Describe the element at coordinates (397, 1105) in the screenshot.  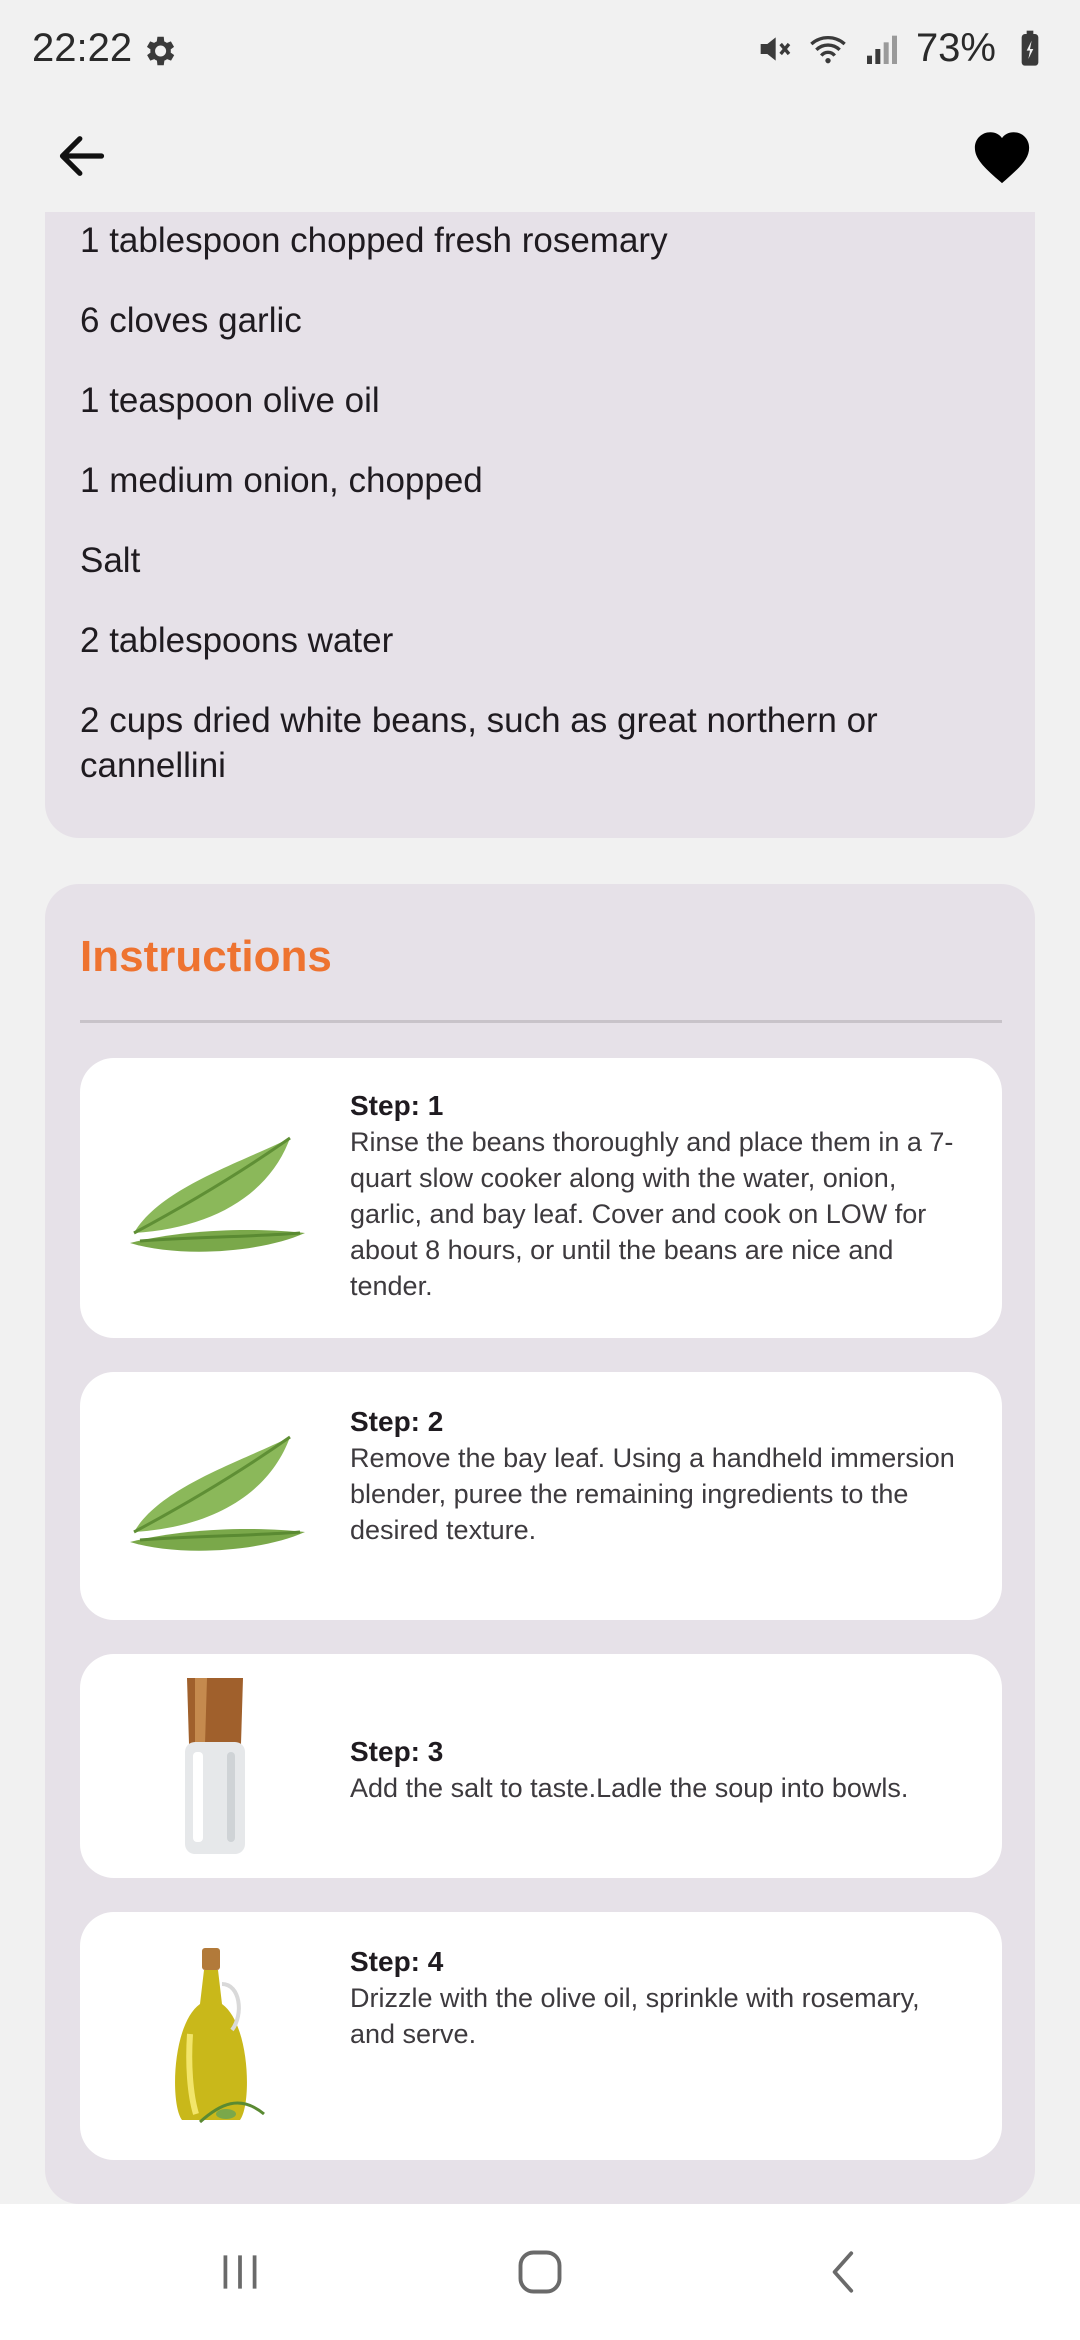
I see `step-label: Step: 1` at that location.